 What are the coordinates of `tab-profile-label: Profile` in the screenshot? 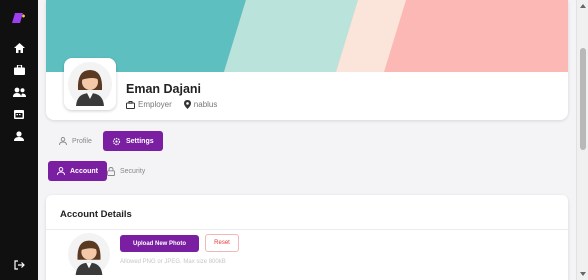 It's located at (82, 141).